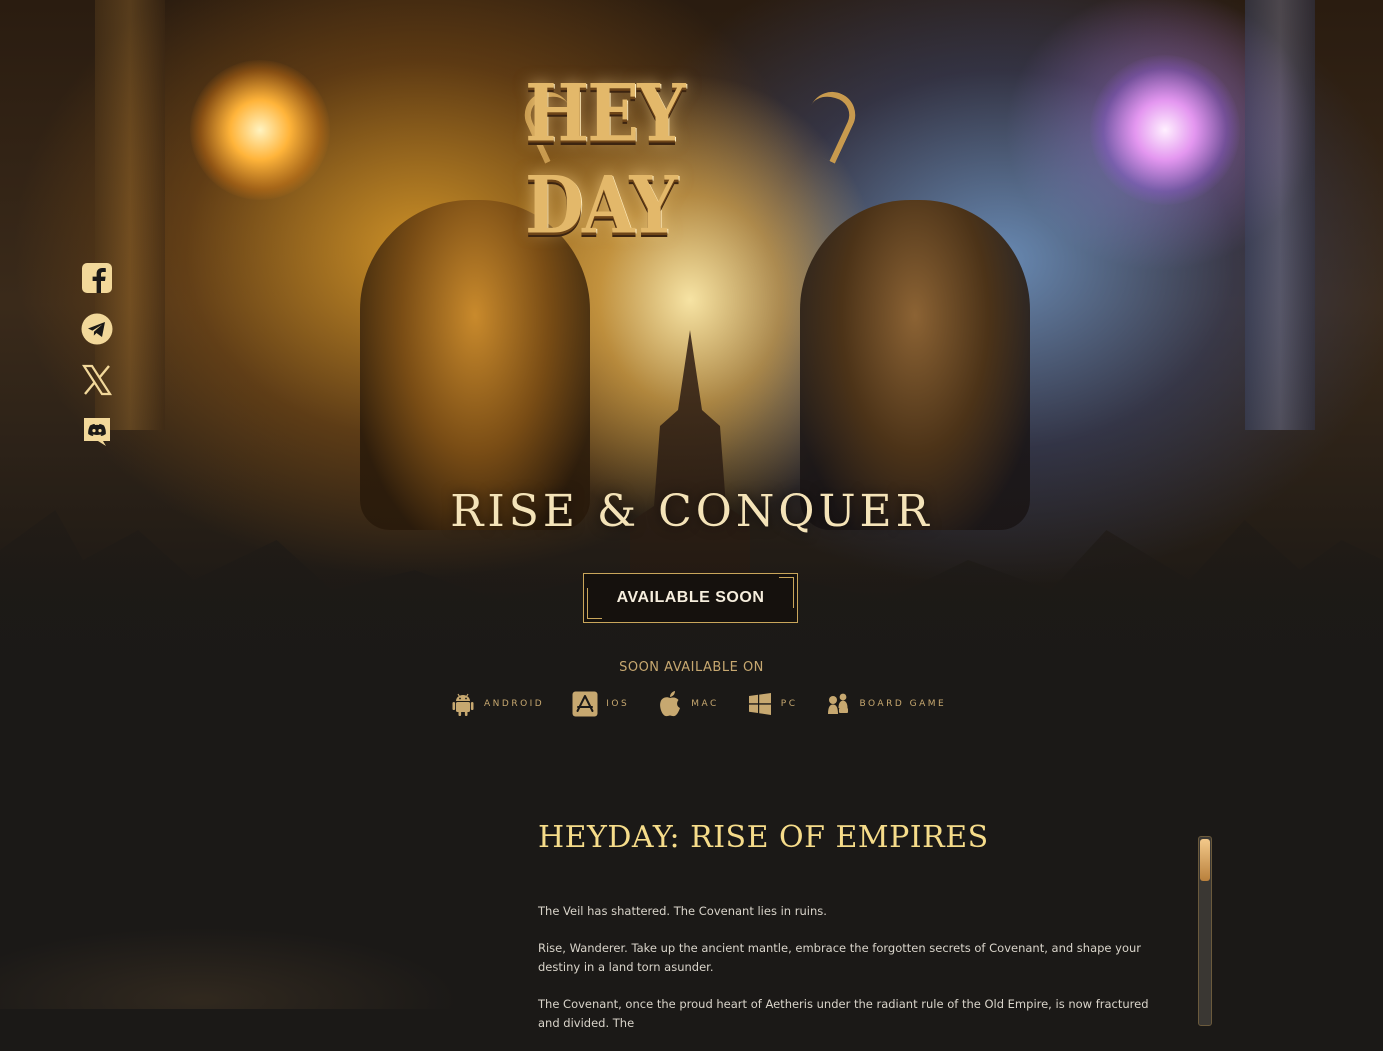  What do you see at coordinates (688, 704) in the screenshot?
I see `platform-mac: MAC` at bounding box center [688, 704].